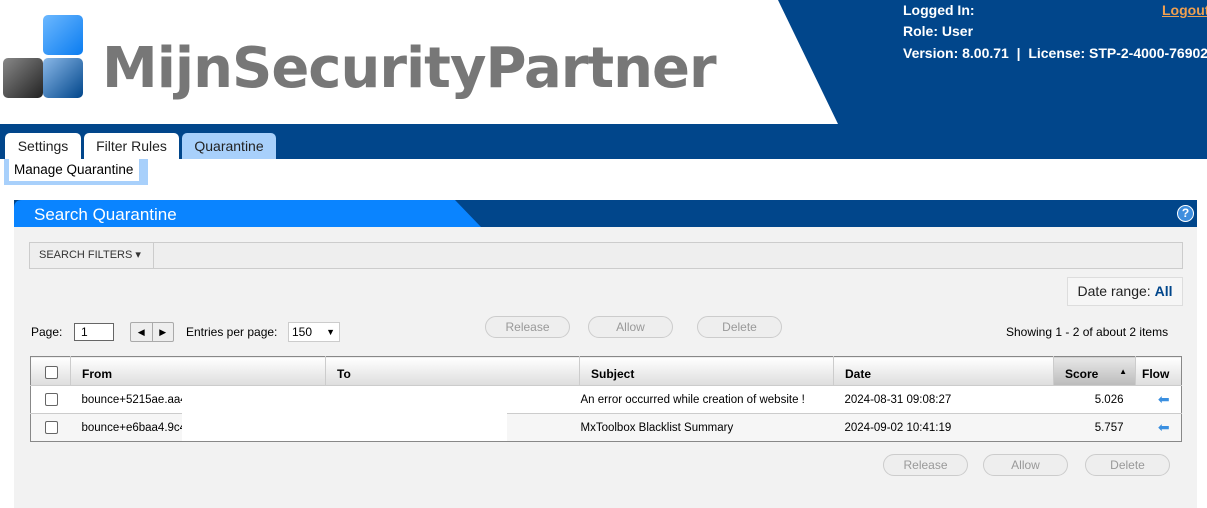  I want to click on select-all-checkbox, so click(50, 371).